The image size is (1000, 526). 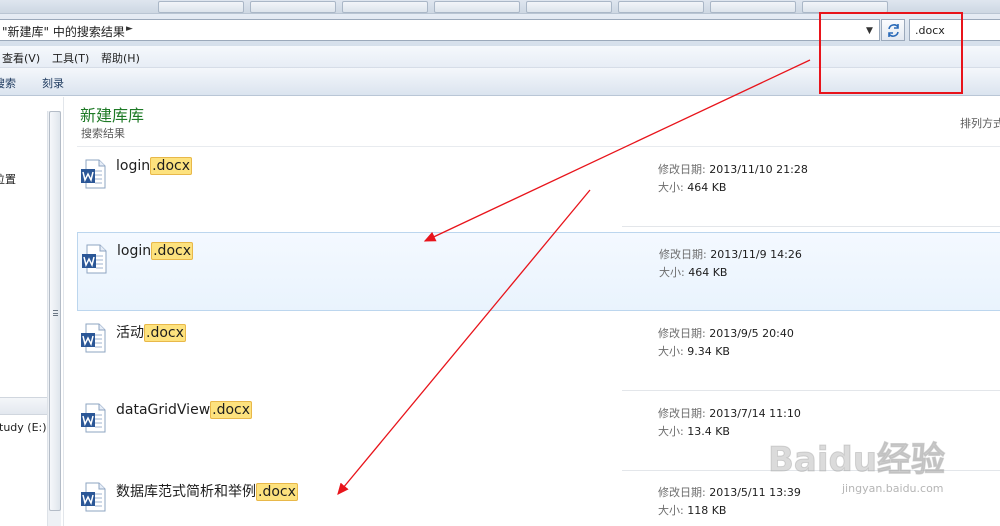 What do you see at coordinates (980, 123) in the screenshot?
I see `arrange-by-button: 排列方式` at bounding box center [980, 123].